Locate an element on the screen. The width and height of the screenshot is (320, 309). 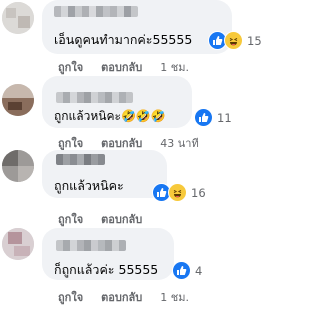
comment-text: ก็ถูกแล้วค่ะ 55555 is located at coordinates (106, 269).